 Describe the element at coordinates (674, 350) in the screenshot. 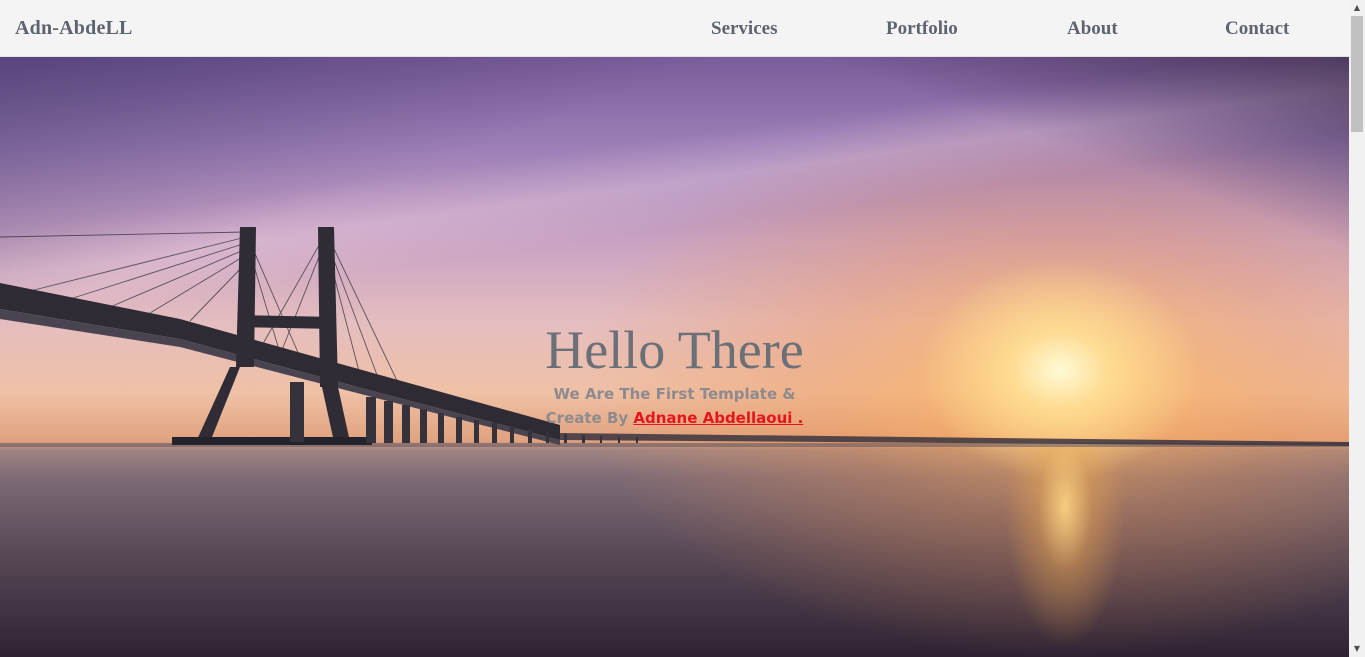

I see `hero-title: Hello There` at that location.